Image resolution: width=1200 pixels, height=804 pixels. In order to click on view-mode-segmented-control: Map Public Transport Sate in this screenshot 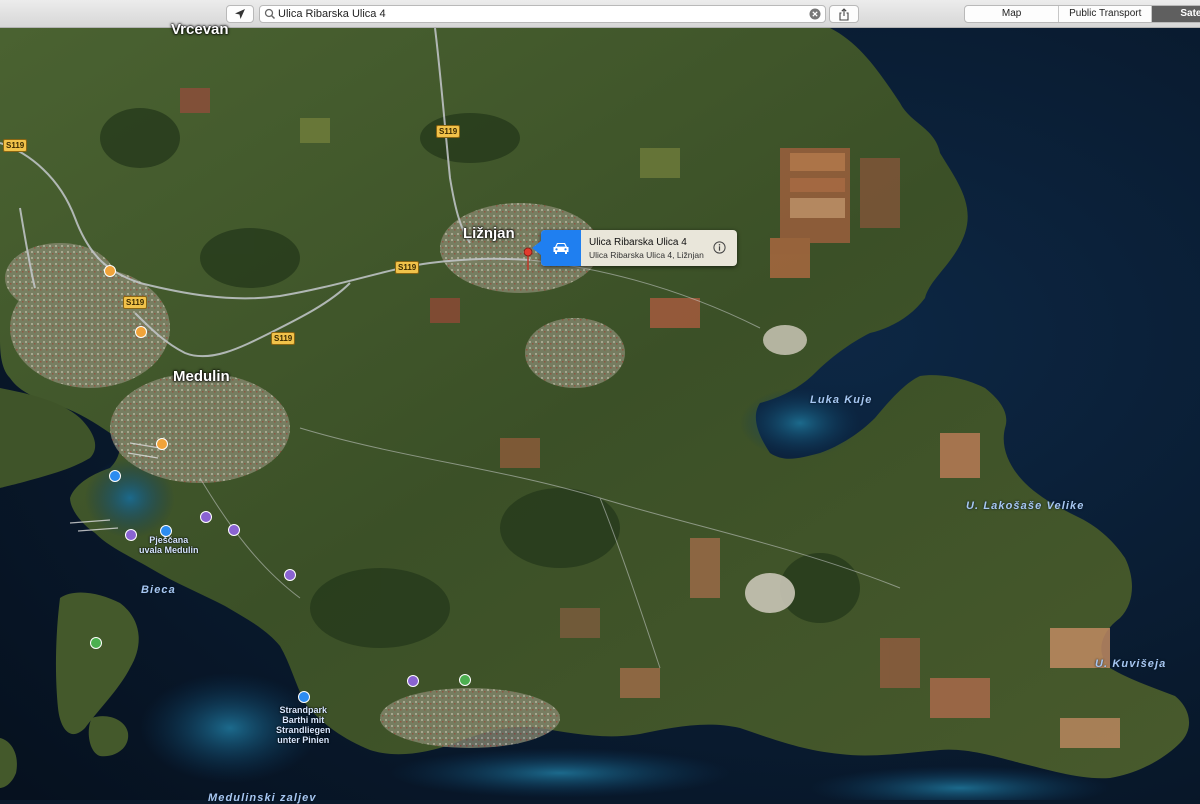, I will do `click(1082, 14)`.